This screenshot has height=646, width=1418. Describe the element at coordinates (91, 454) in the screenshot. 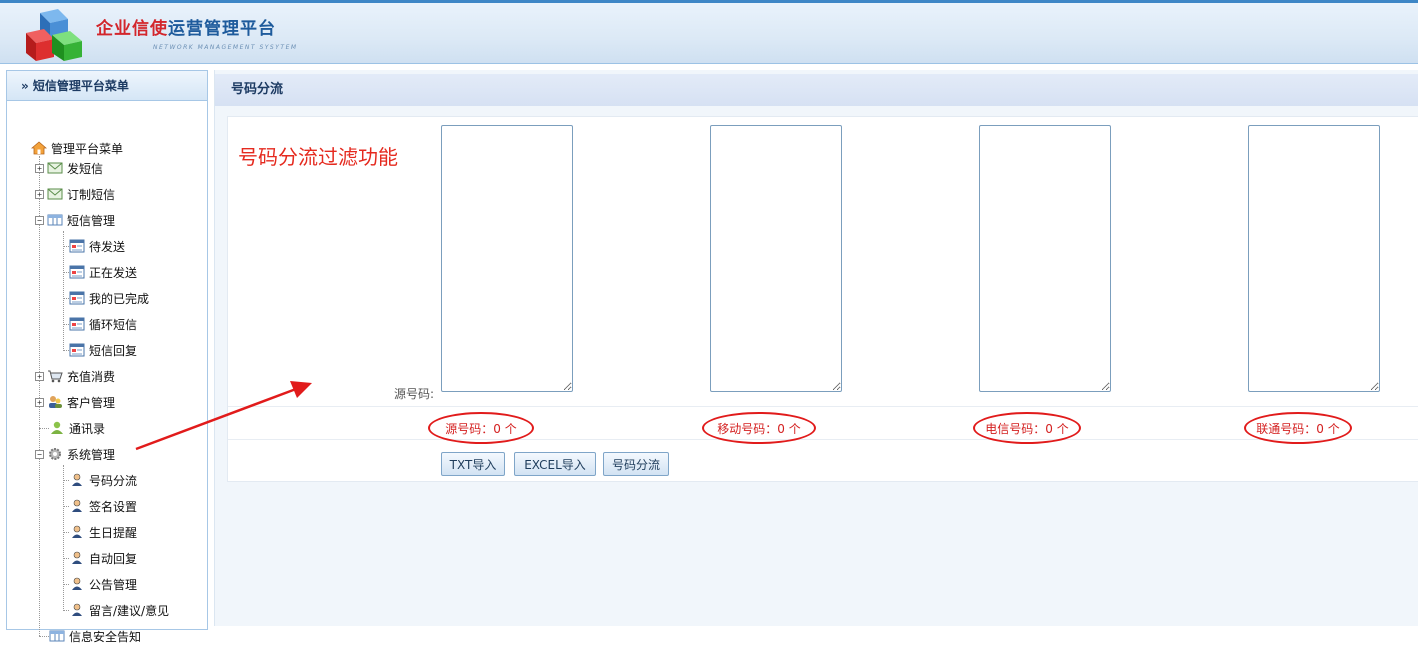

I see `menu-item-label: 系统管理` at that location.